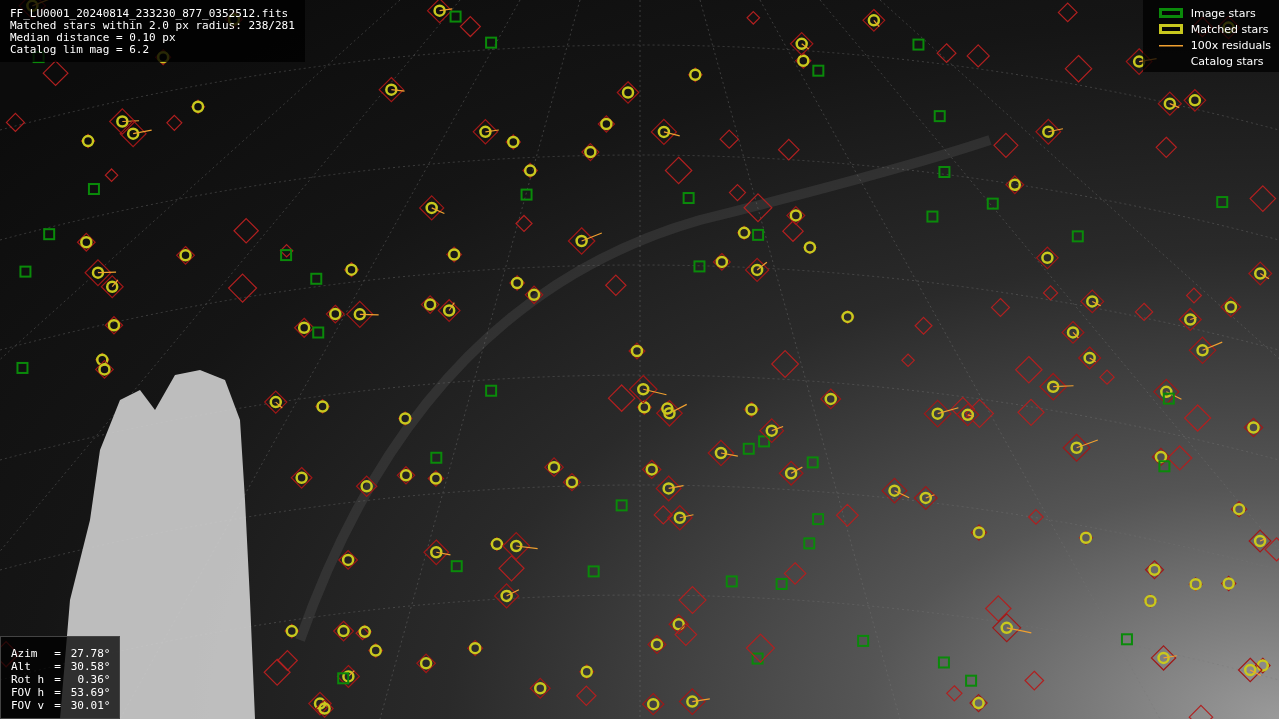  I want to click on pointing-value: 0.36°, so click(93, 679).